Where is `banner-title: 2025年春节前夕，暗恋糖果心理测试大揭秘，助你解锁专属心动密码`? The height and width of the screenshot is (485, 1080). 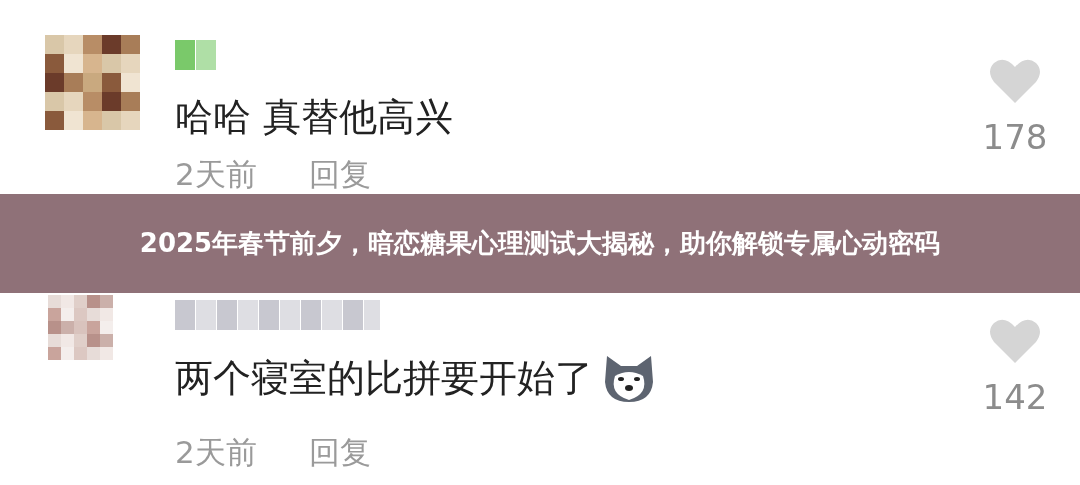 banner-title: 2025年春节前夕，暗恋糖果心理测试大揭秘，助你解锁专属心动密码 is located at coordinates (540, 243).